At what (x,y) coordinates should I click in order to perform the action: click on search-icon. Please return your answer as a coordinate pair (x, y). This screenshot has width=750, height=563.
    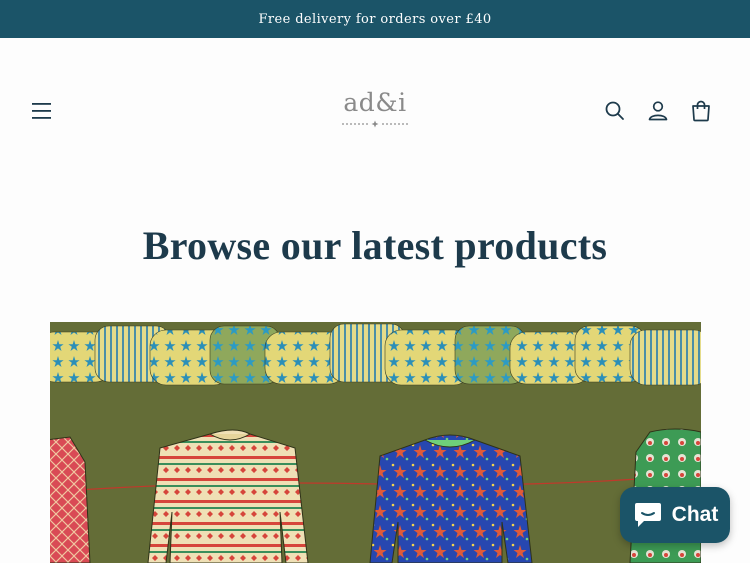
    Looking at the image, I should click on (614, 110).